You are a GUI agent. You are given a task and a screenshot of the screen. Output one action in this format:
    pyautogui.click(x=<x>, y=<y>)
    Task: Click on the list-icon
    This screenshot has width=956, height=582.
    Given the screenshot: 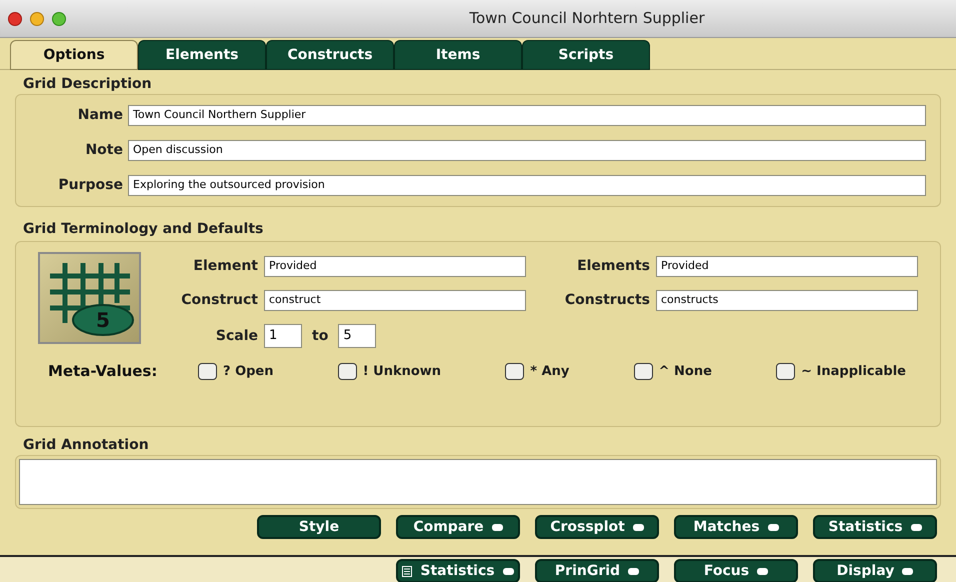 What is the action you would take?
    pyautogui.click(x=407, y=571)
    